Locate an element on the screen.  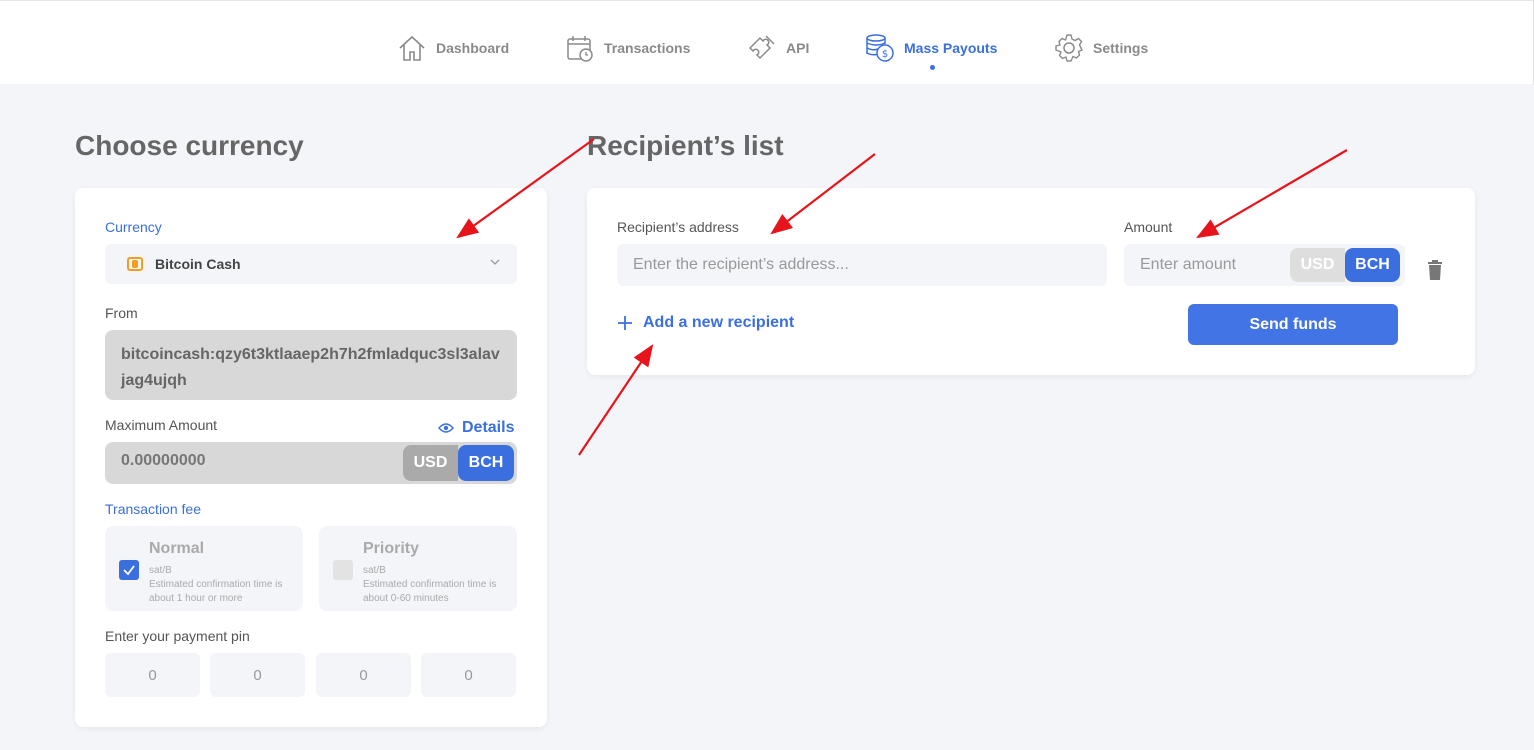
amount-unit-bch-option: BCH is located at coordinates (1372, 265).